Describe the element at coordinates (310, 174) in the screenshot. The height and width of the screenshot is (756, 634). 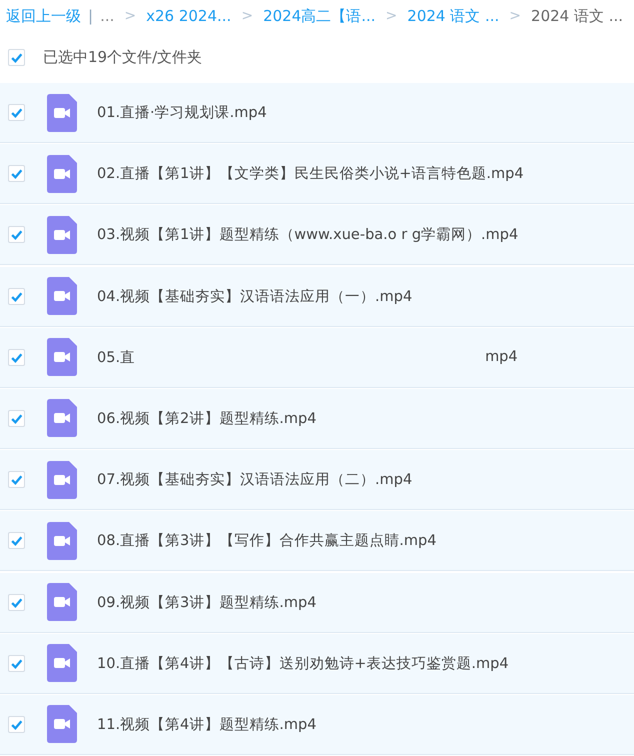
I see `file-name: 02.直播【第1讲】【文学类】民生民俗类小说+语言特色题.mp4` at that location.